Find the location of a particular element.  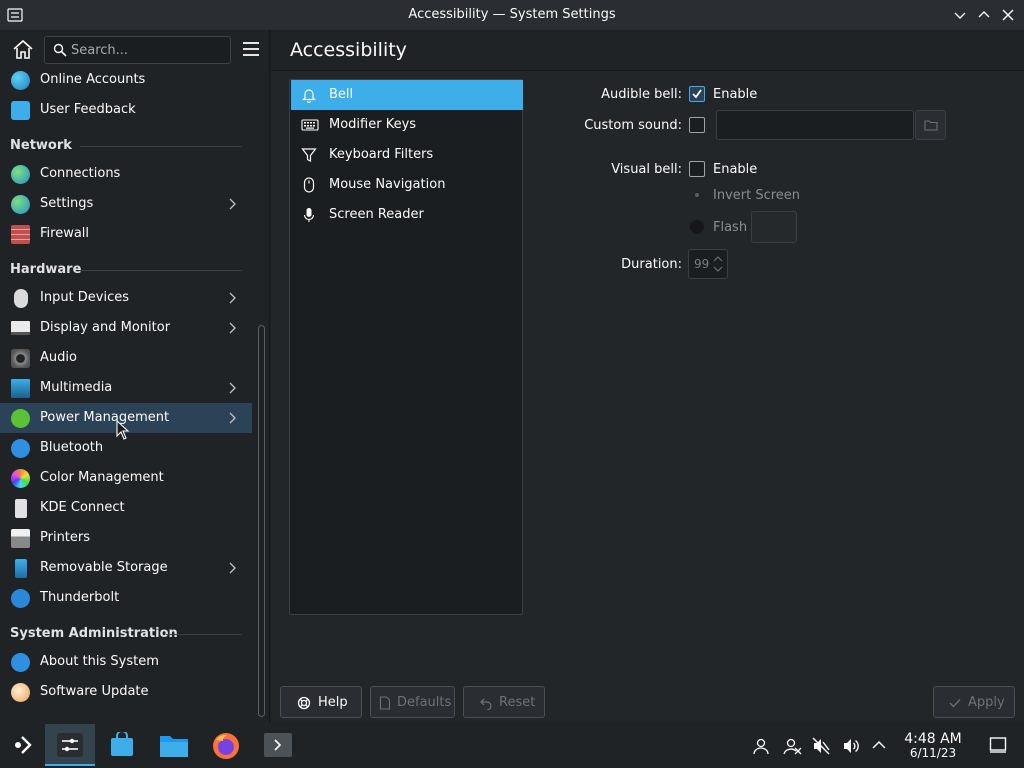

user-feedback-icon is located at coordinates (20, 110).